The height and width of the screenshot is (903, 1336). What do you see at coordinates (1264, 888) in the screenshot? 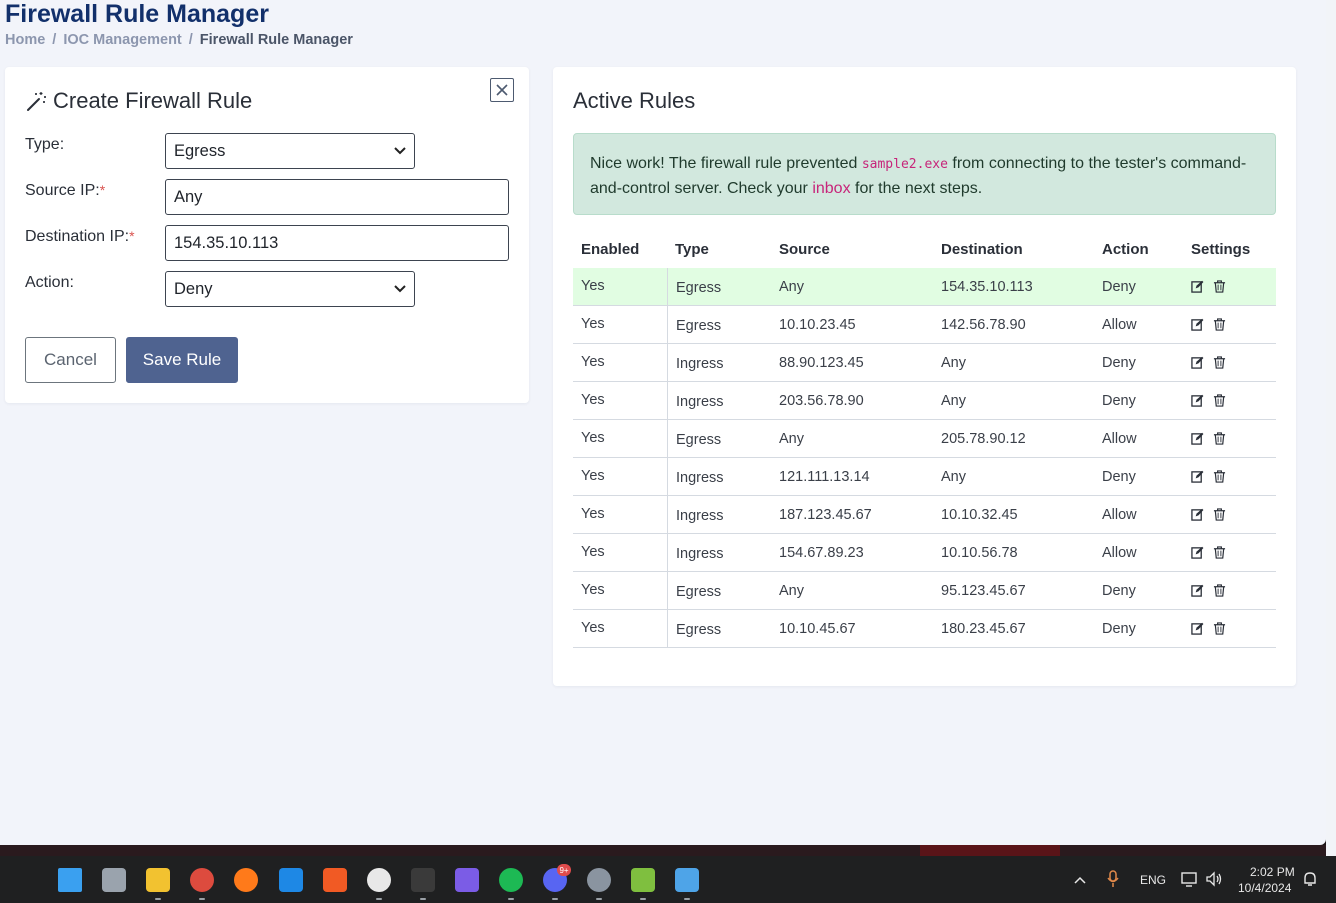
I see `clock-date: 10/4/2024` at bounding box center [1264, 888].